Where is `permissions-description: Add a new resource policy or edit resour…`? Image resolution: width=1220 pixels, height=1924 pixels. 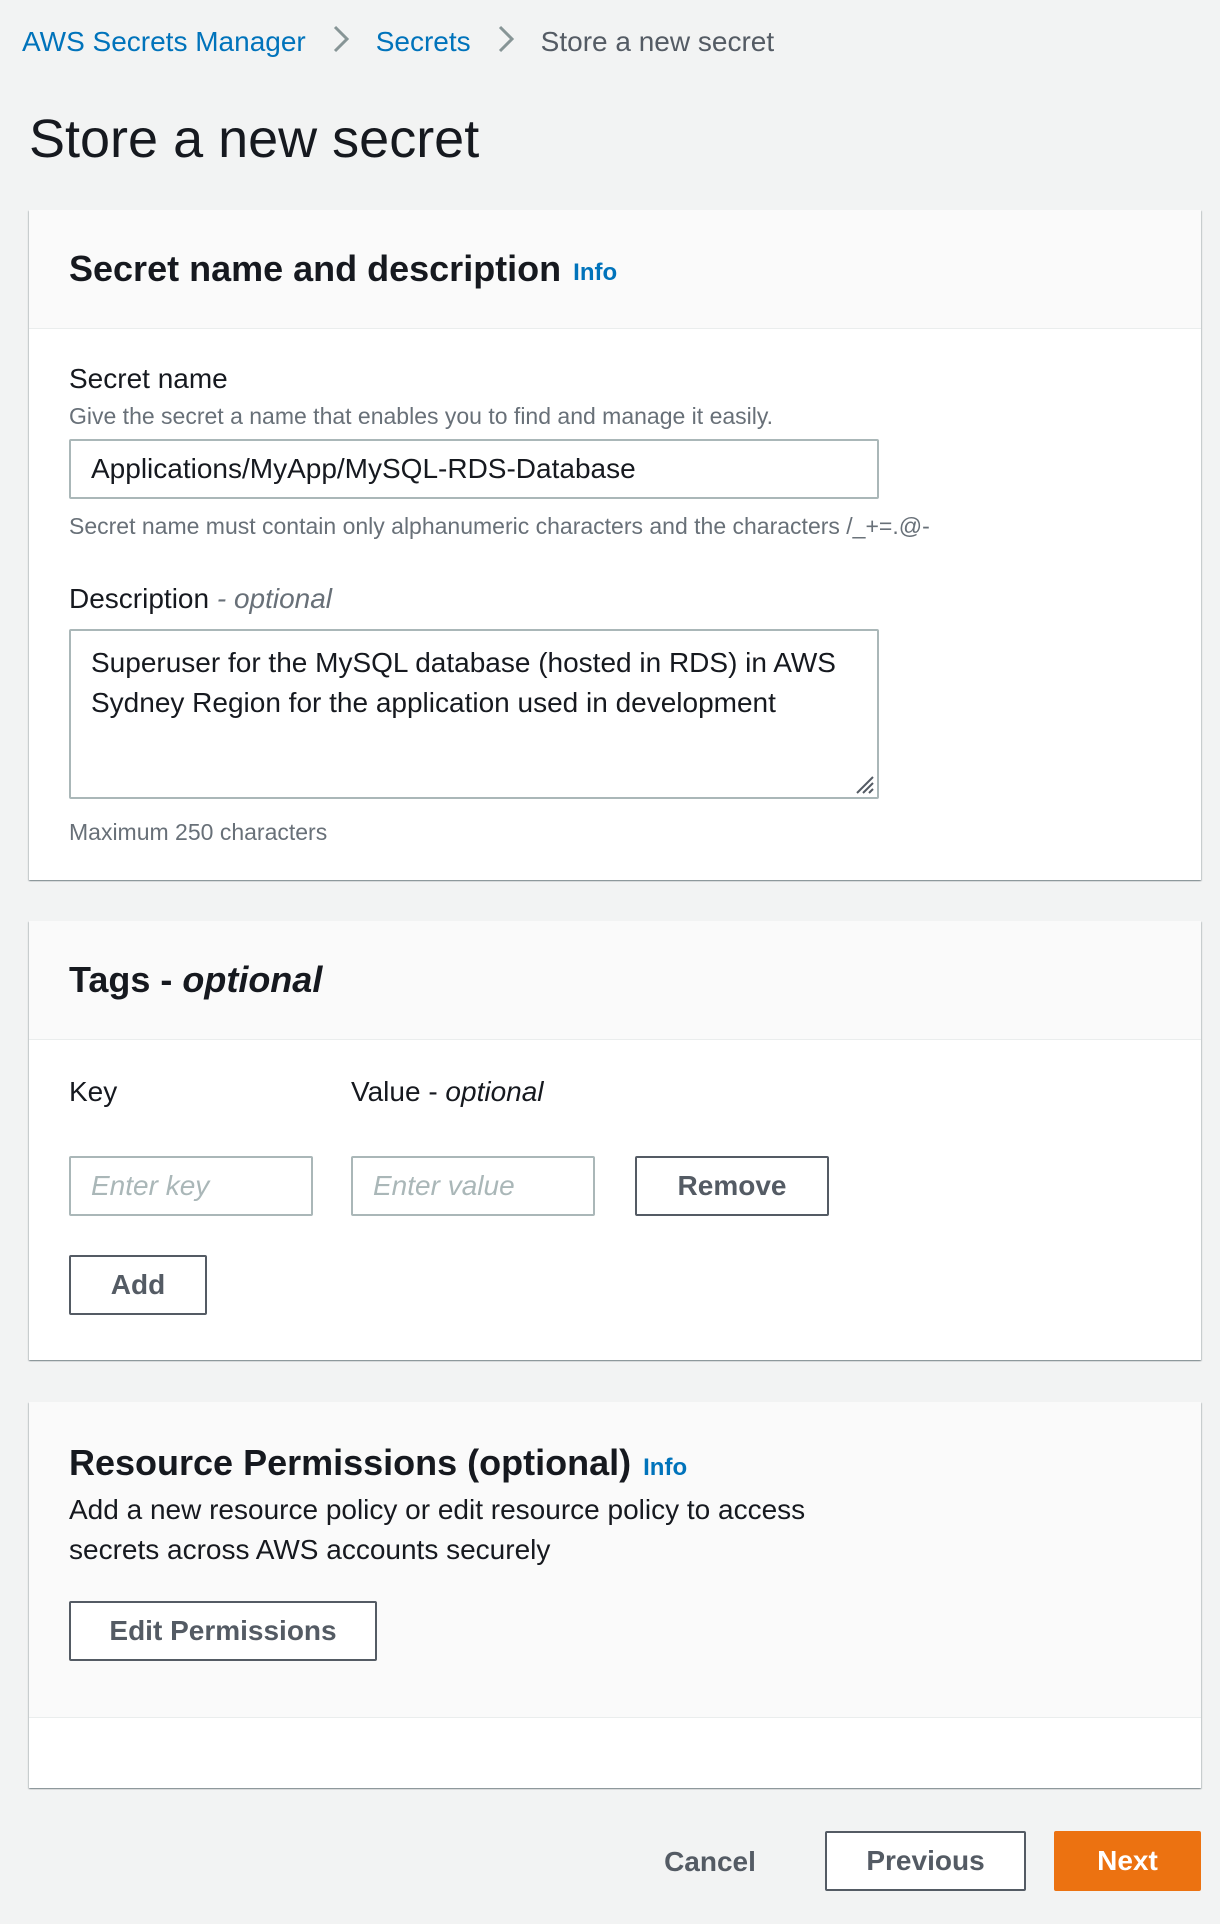
permissions-description: Add a new resource policy or edit resour… is located at coordinates (437, 1529).